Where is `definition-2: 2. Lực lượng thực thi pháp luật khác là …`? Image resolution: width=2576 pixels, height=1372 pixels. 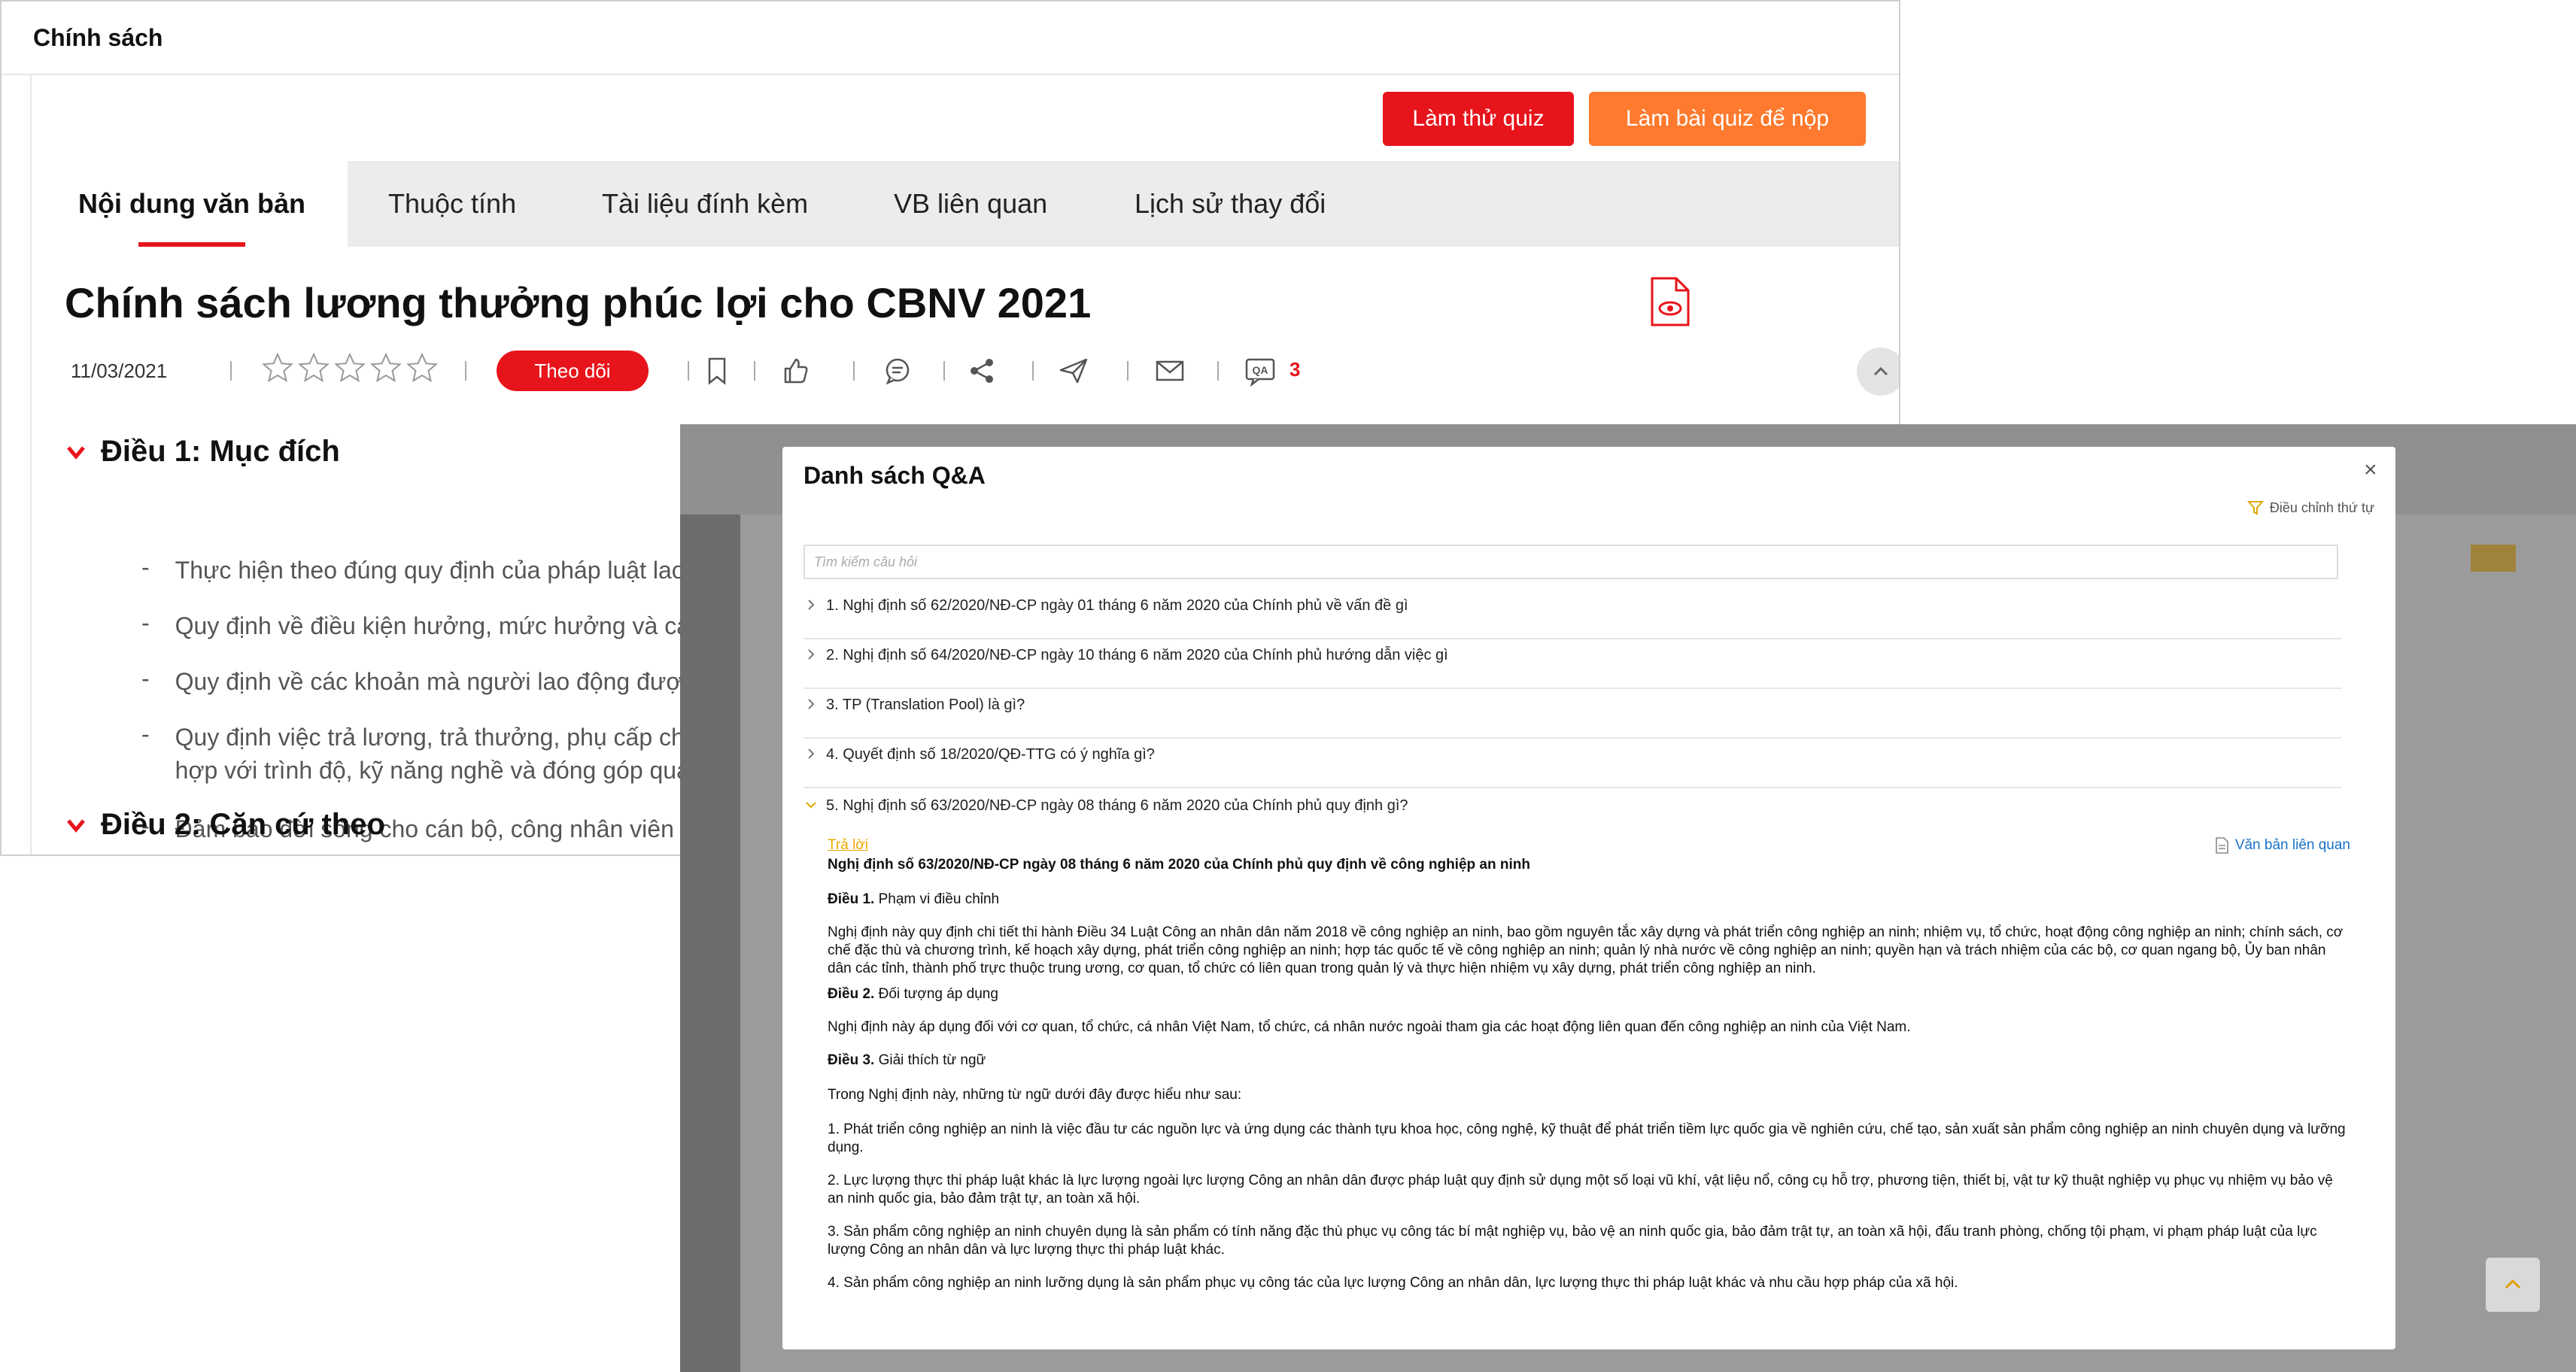
definition-2: 2. Lực lượng thực thi pháp luật khác là … is located at coordinates (1580, 1190).